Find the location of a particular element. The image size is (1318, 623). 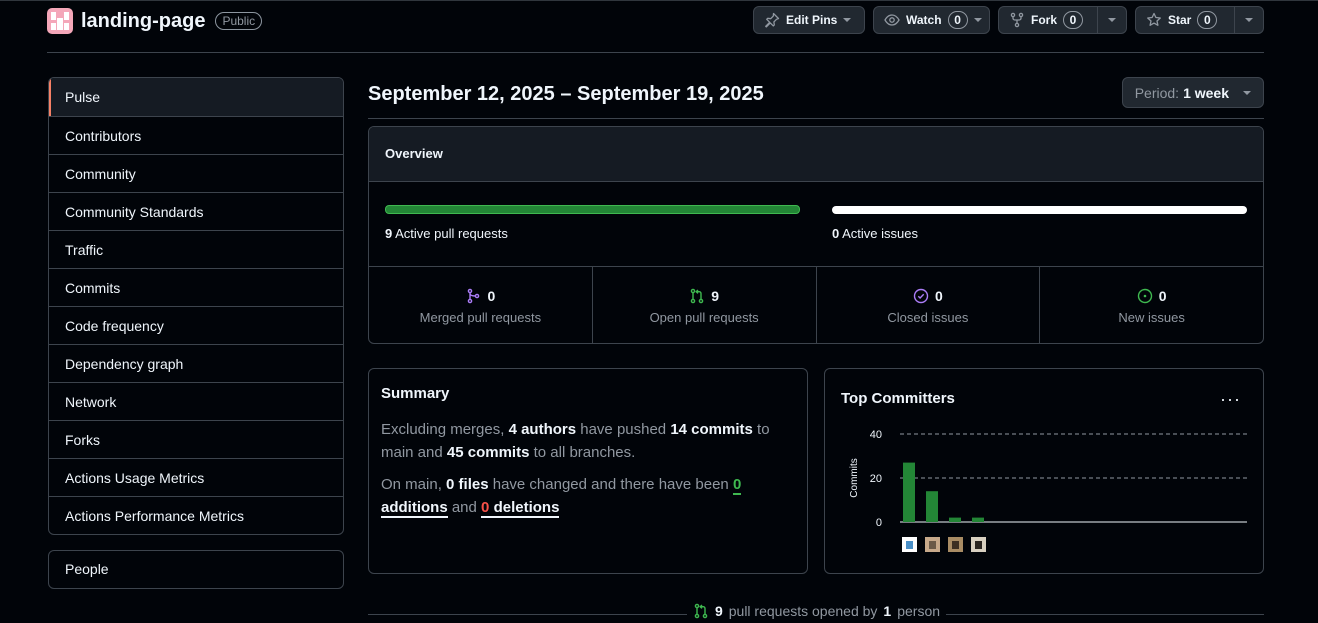

additions-count-link: 0 is located at coordinates (737, 485).